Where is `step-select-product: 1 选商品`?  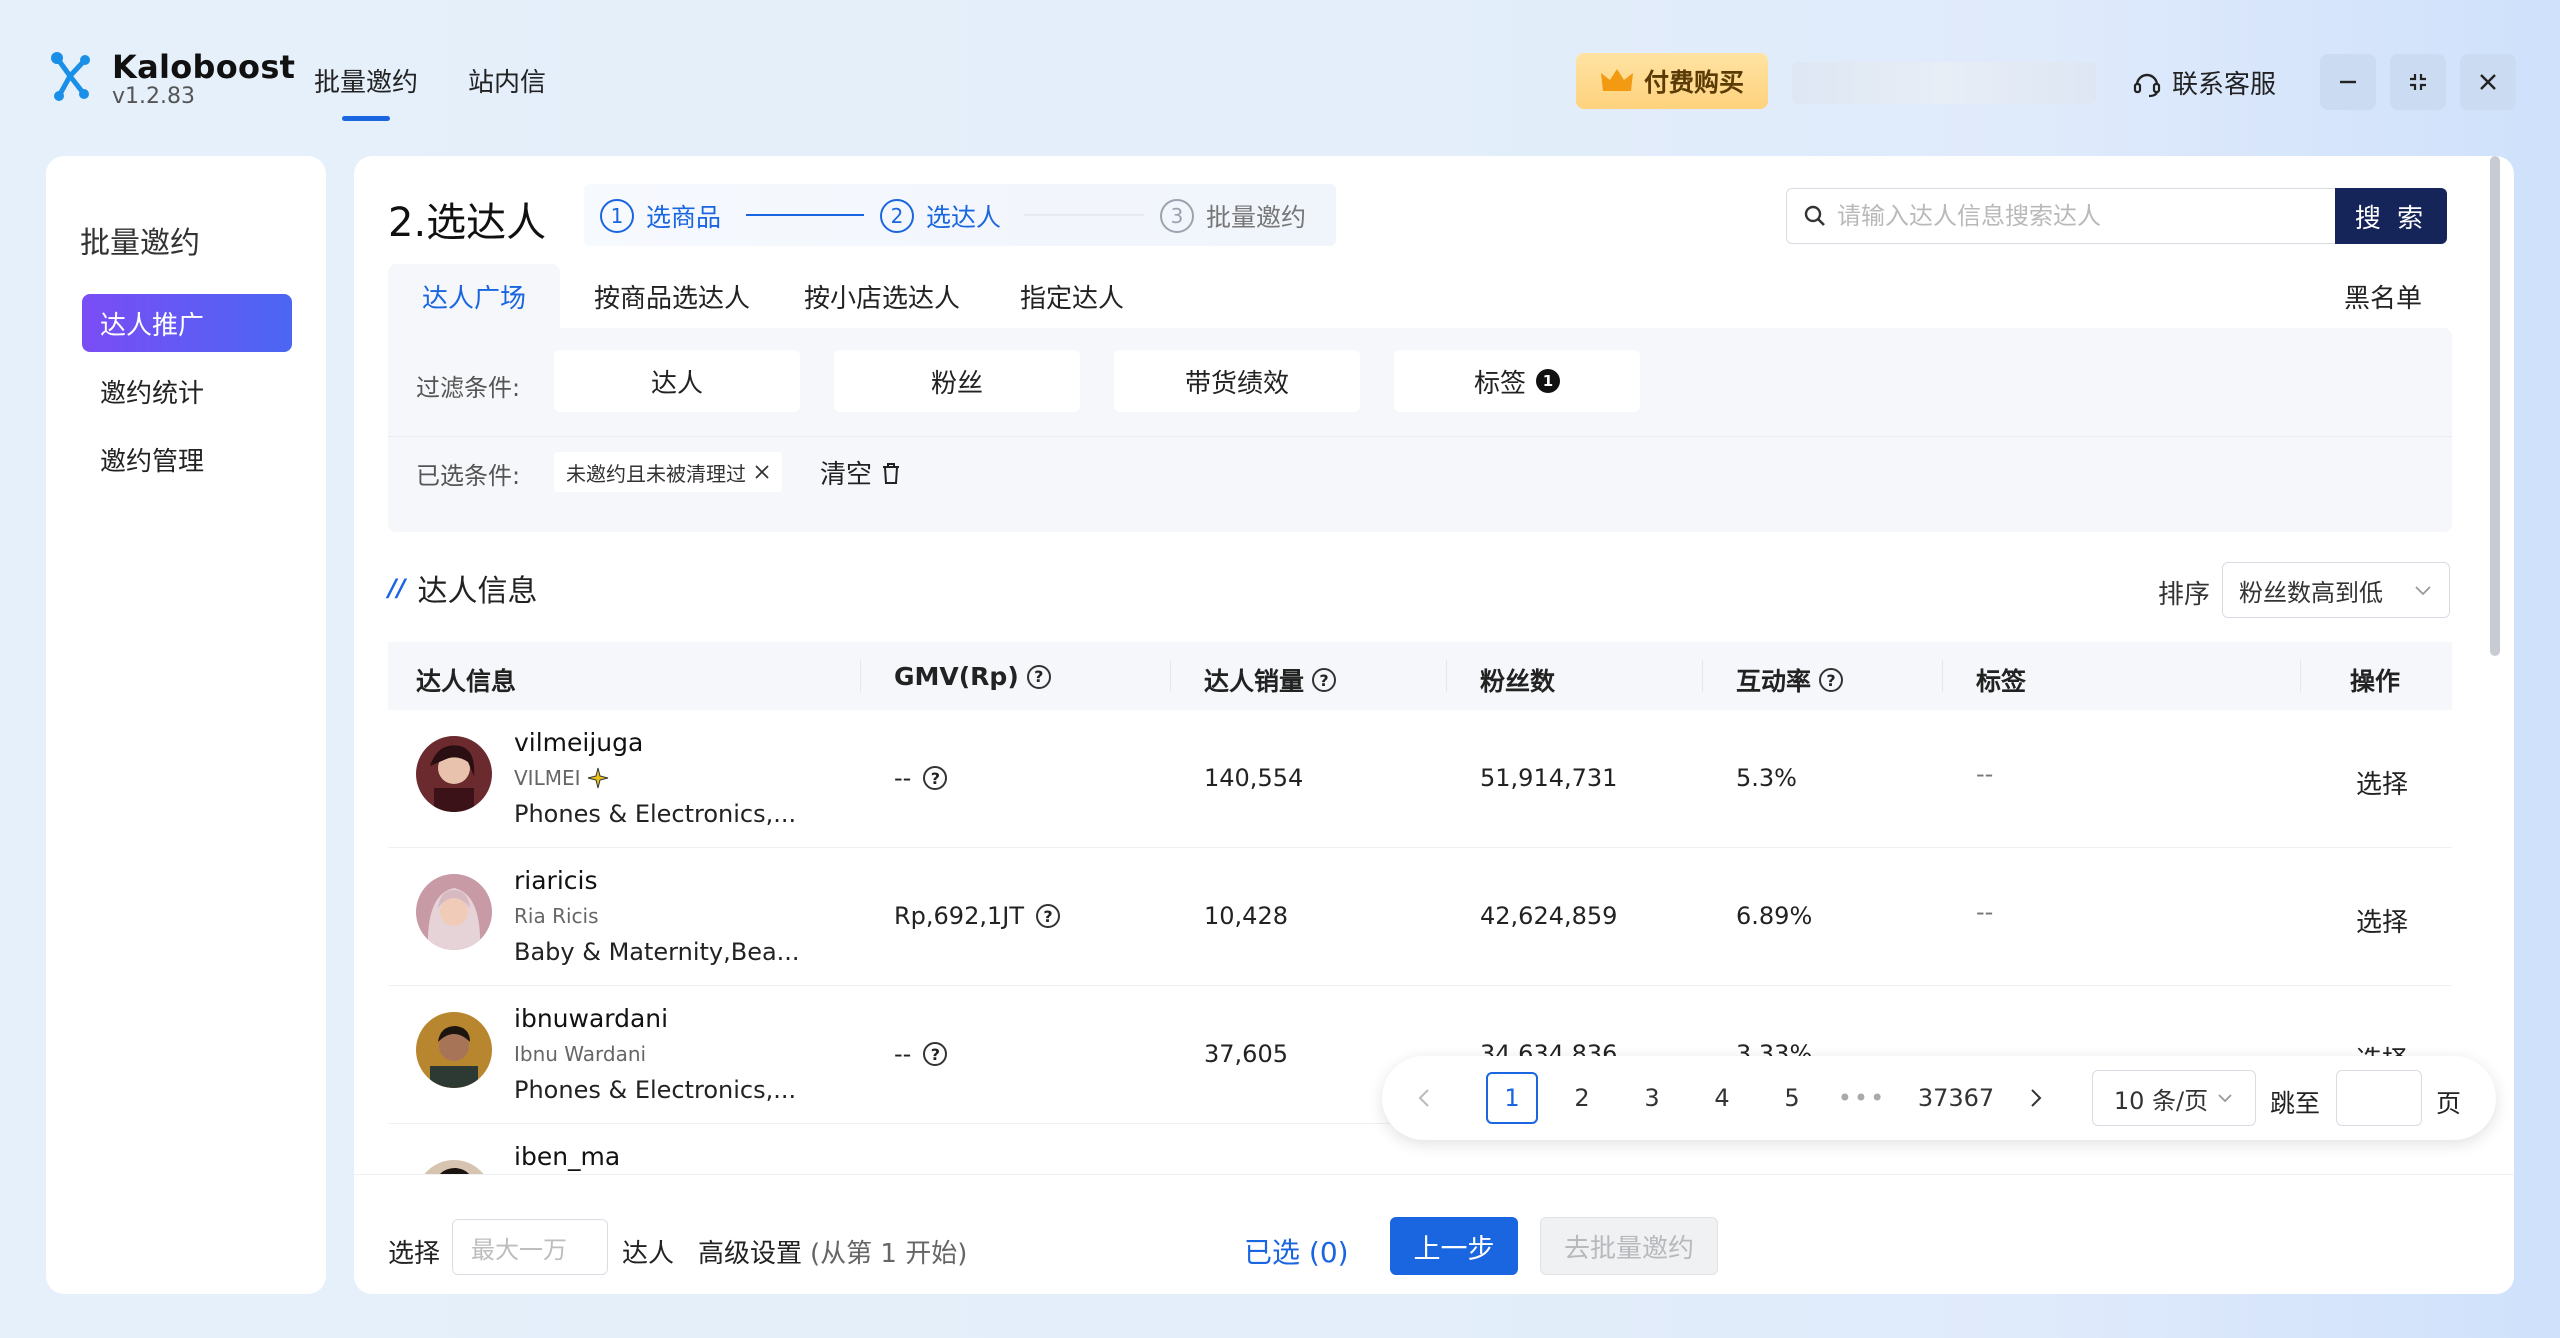 step-select-product: 1 选商品 is located at coordinates (660, 216).